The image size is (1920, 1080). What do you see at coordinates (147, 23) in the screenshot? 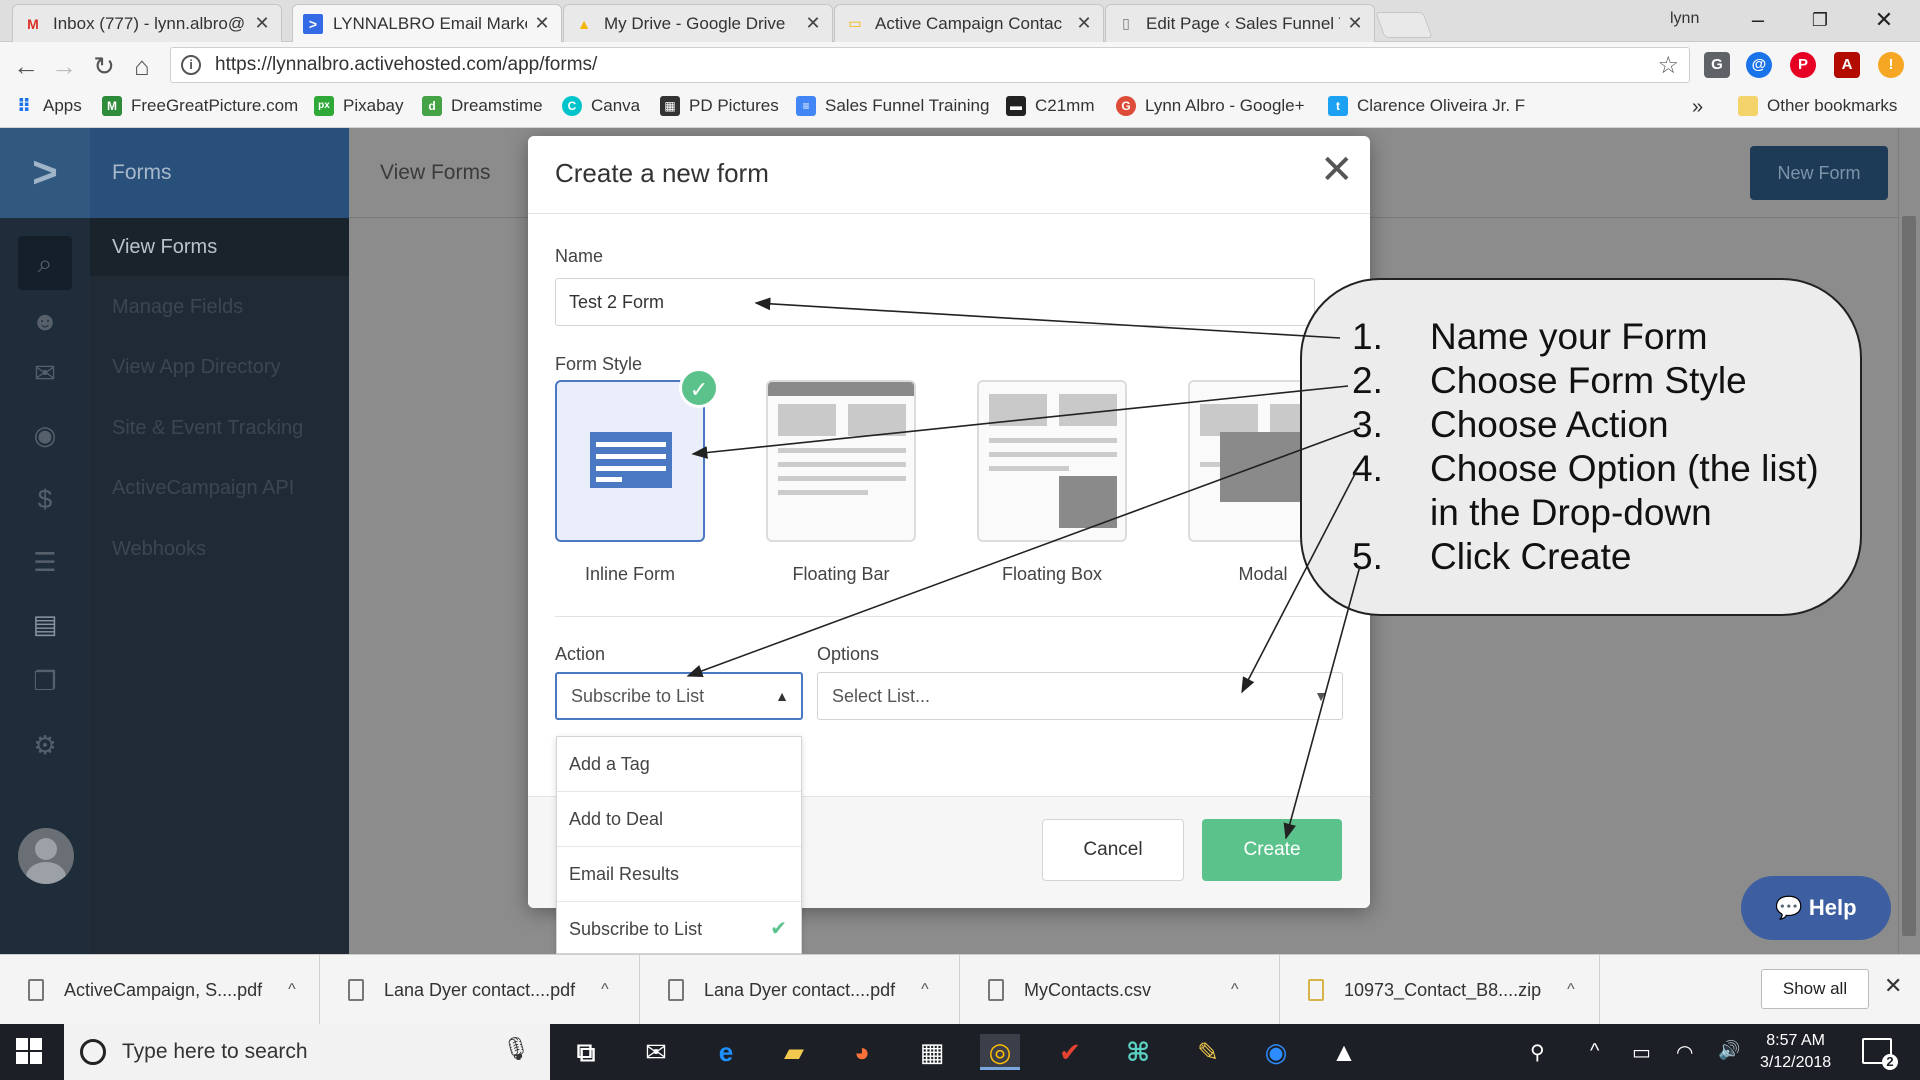
I see `tab-gmail: M Inbox (777) - lynn.albro@ ✕` at bounding box center [147, 23].